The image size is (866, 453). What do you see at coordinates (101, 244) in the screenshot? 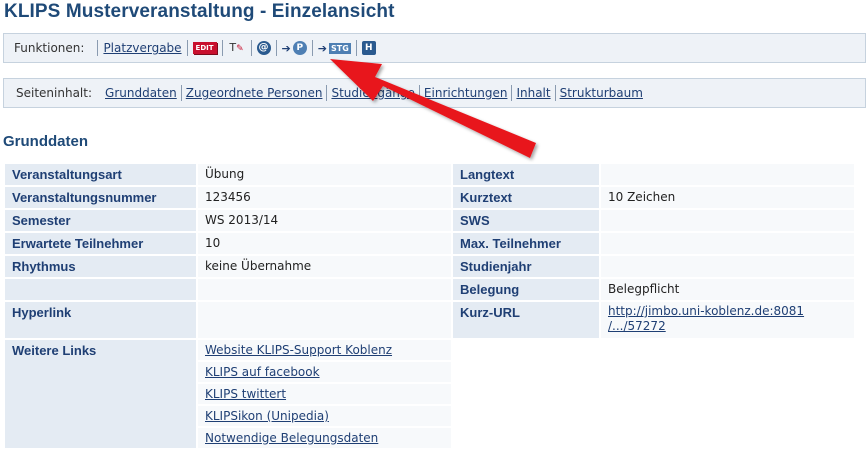
I see `field-label: Erwartete Teilnehmer` at bounding box center [101, 244].